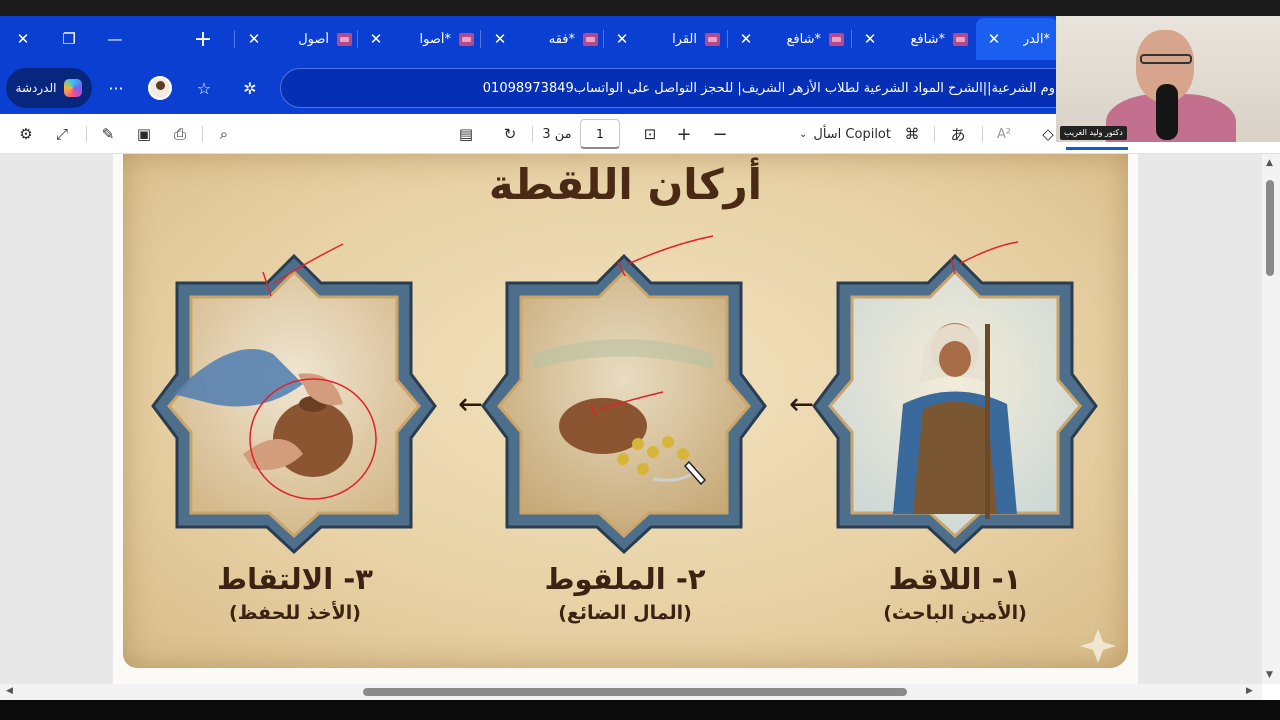  What do you see at coordinates (203, 39) in the screenshot?
I see `new-tab-button: +` at bounding box center [203, 39].